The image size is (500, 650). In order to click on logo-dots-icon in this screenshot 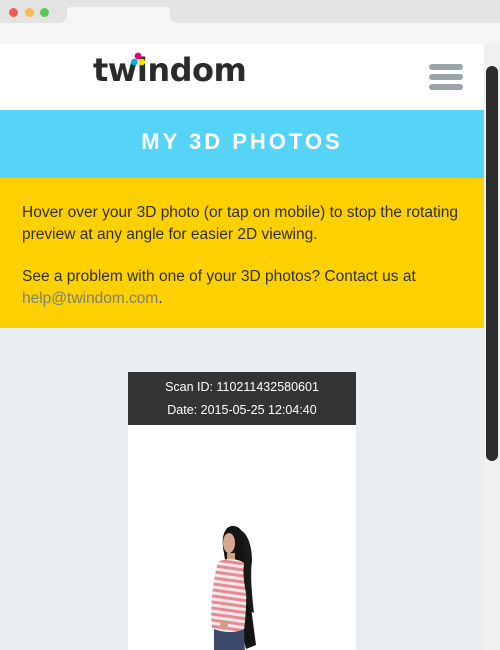, I will do `click(138, 59)`.